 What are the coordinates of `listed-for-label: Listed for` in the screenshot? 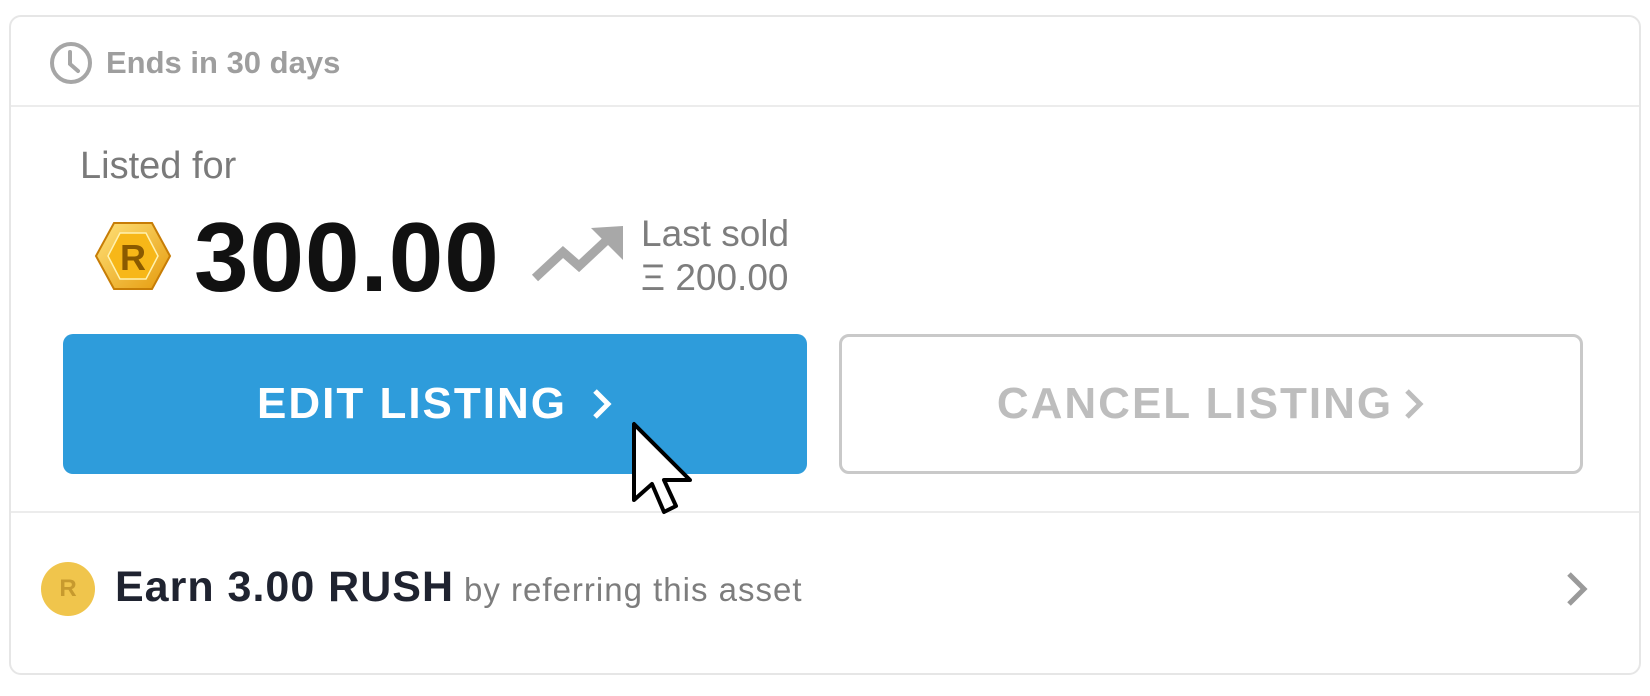 It's located at (158, 166).